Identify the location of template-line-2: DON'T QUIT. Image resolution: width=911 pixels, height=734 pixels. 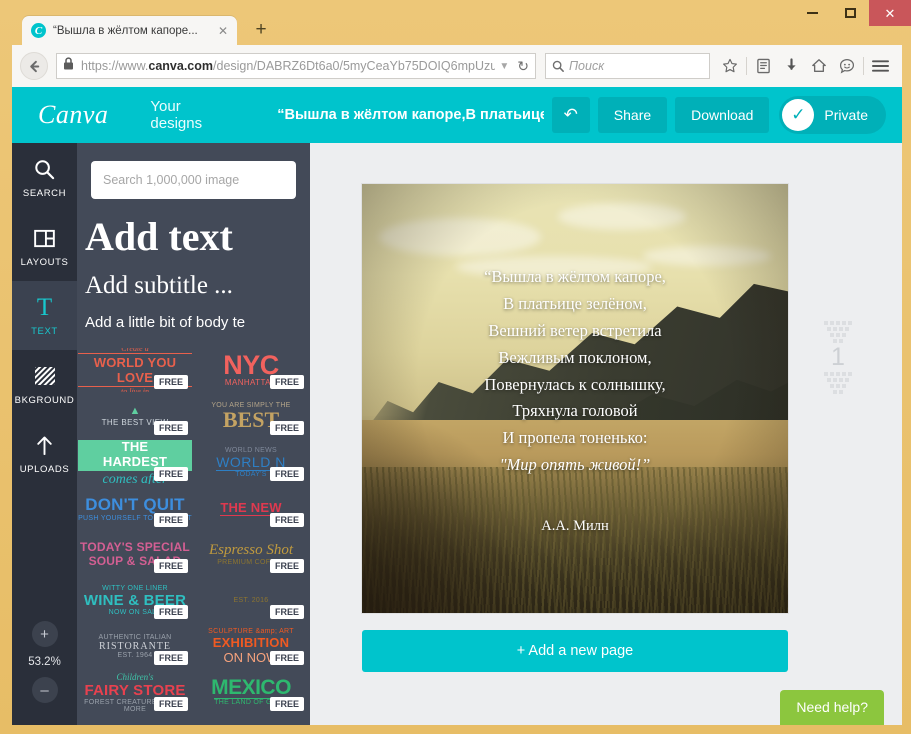
(135, 504).